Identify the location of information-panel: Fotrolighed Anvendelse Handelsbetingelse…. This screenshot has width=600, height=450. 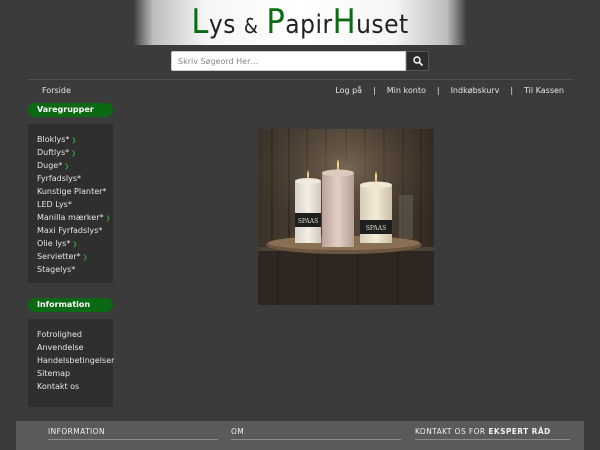
(71, 363).